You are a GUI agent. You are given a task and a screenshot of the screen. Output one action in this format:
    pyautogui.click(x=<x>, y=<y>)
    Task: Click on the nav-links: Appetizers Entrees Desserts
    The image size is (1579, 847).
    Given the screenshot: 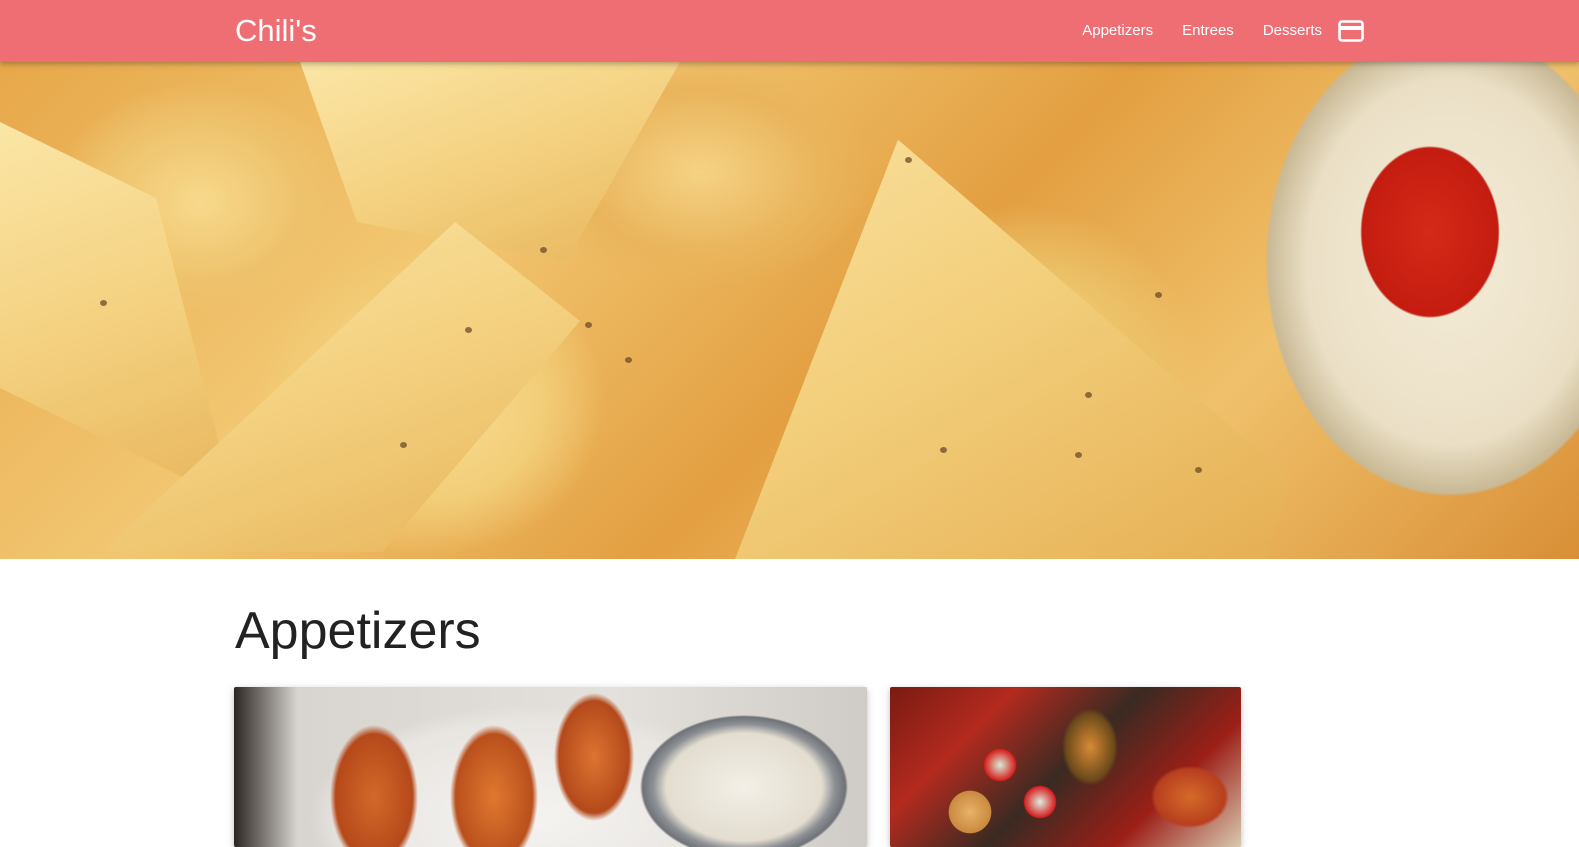 What is the action you would take?
    pyautogui.click(x=1208, y=31)
    